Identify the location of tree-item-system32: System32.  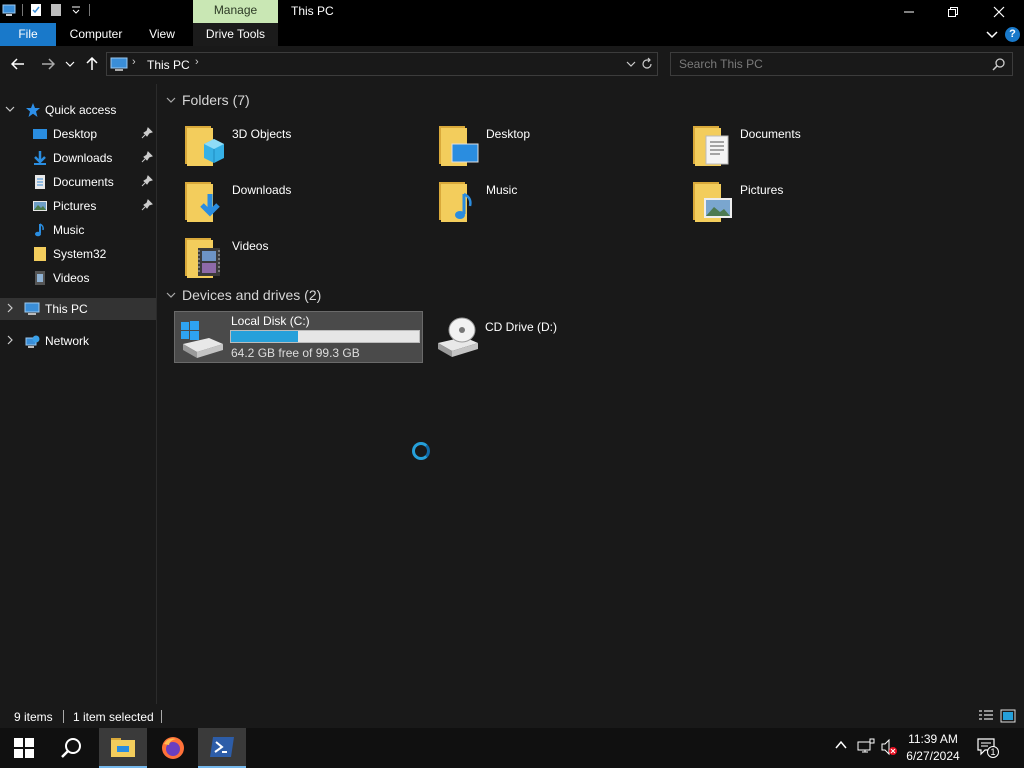
(78, 254).